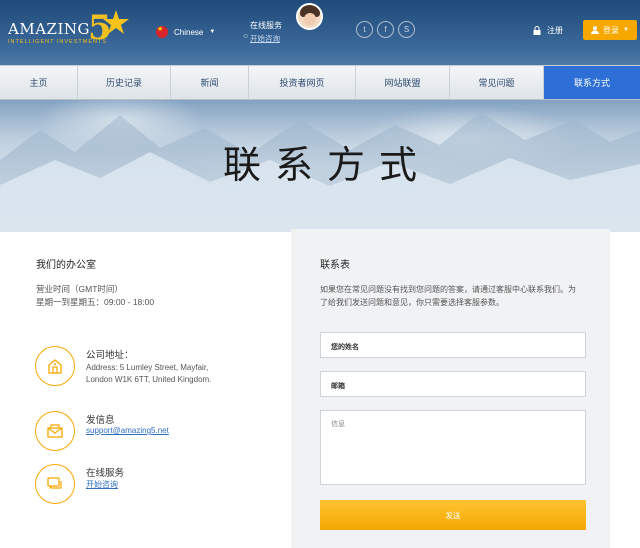 The width and height of the screenshot is (640, 548). What do you see at coordinates (537, 30) in the screenshot?
I see `lock-icon` at bounding box center [537, 30].